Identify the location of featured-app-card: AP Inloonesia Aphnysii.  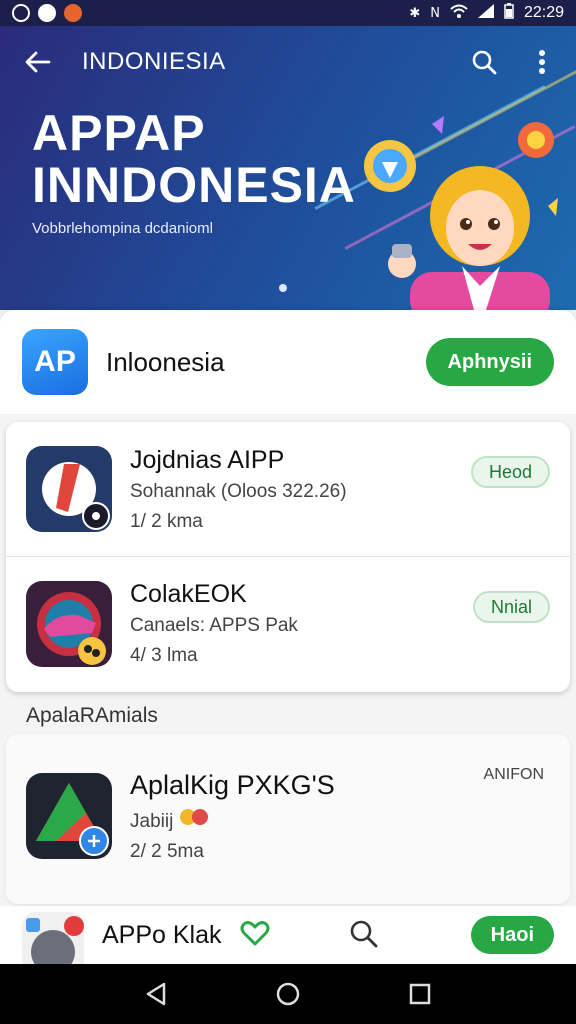
(288, 362).